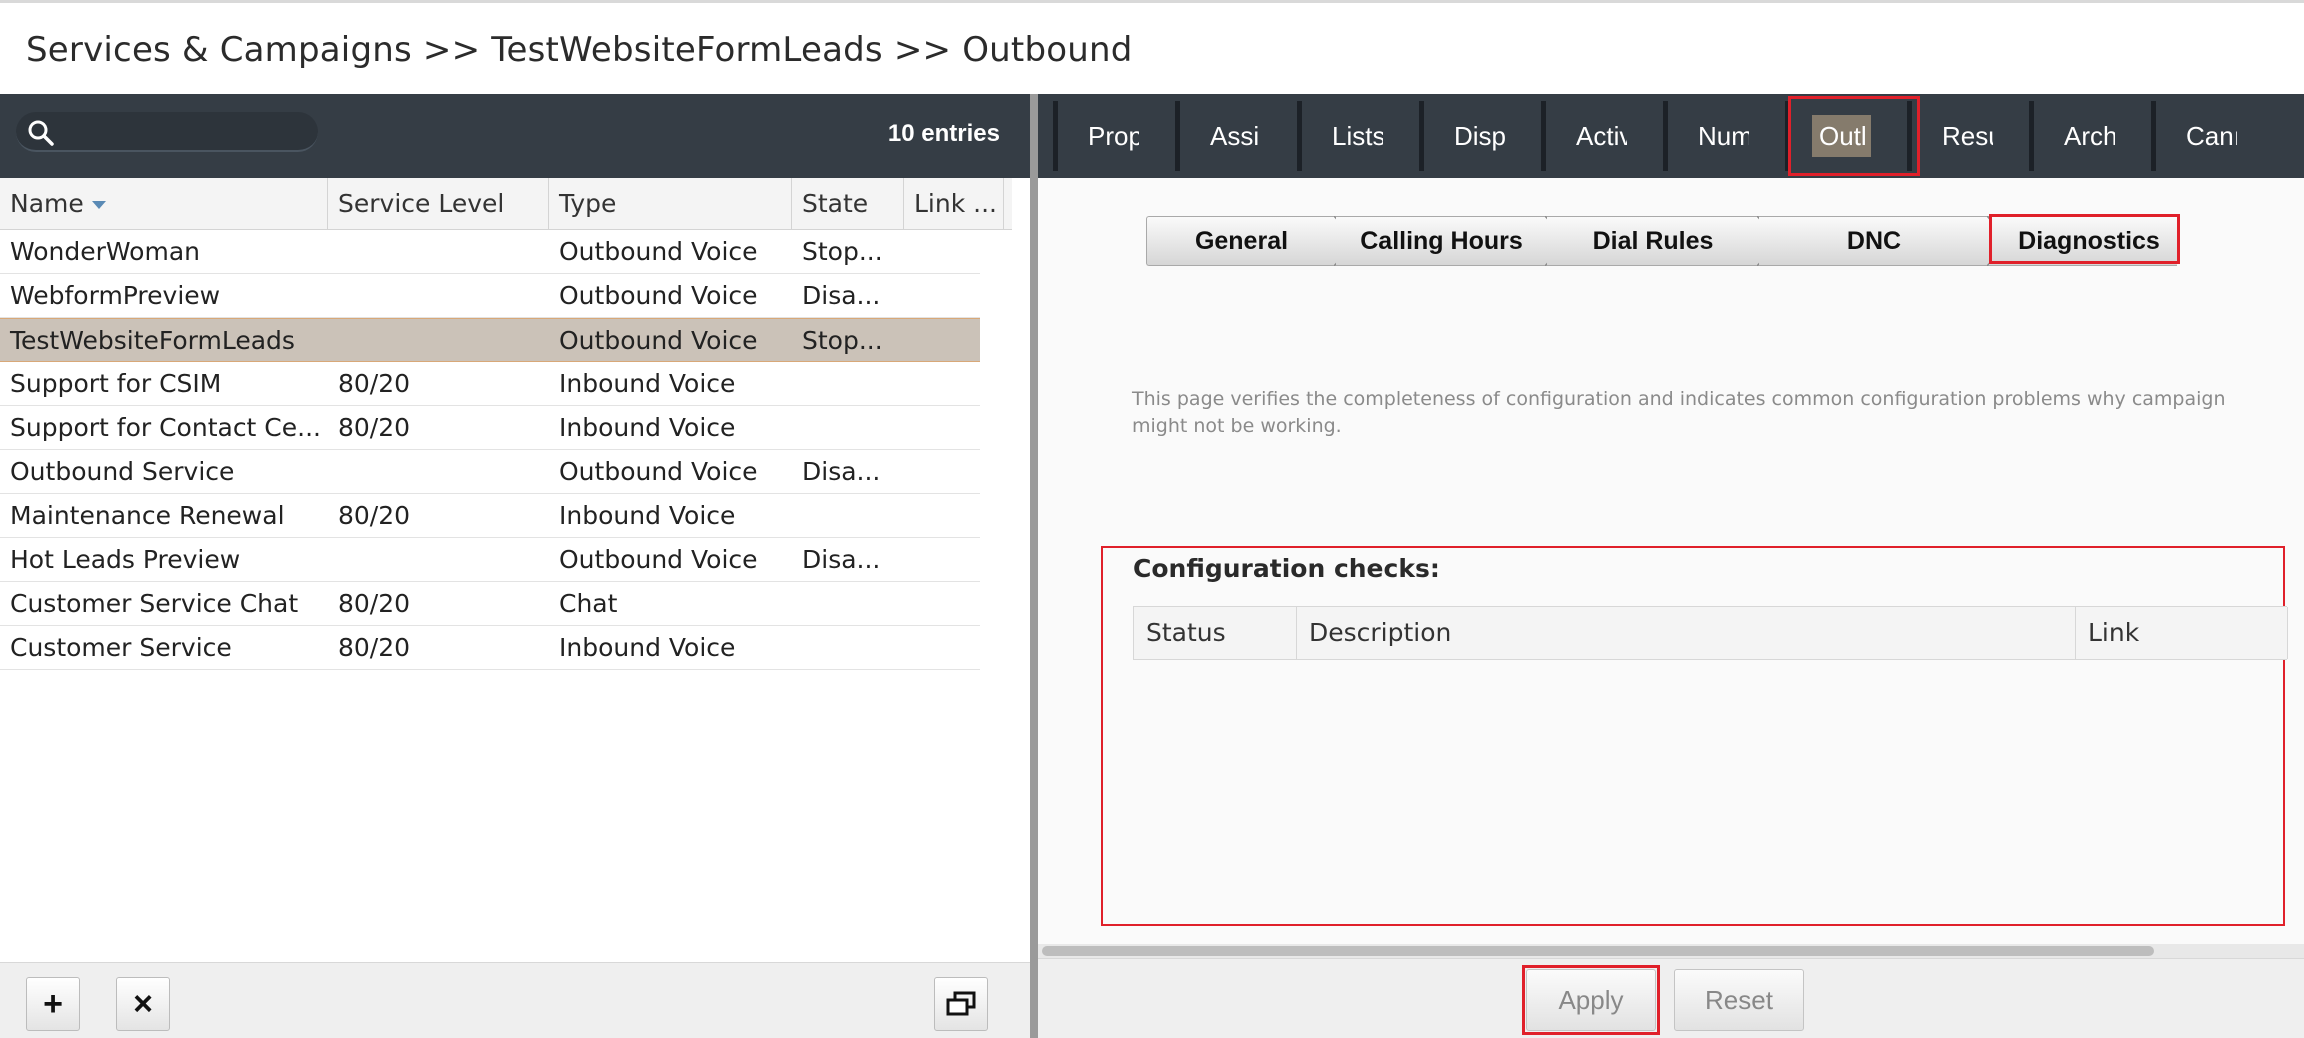 The width and height of the screenshot is (2304, 1038). I want to click on tab-numbers: Num, so click(1706, 136).